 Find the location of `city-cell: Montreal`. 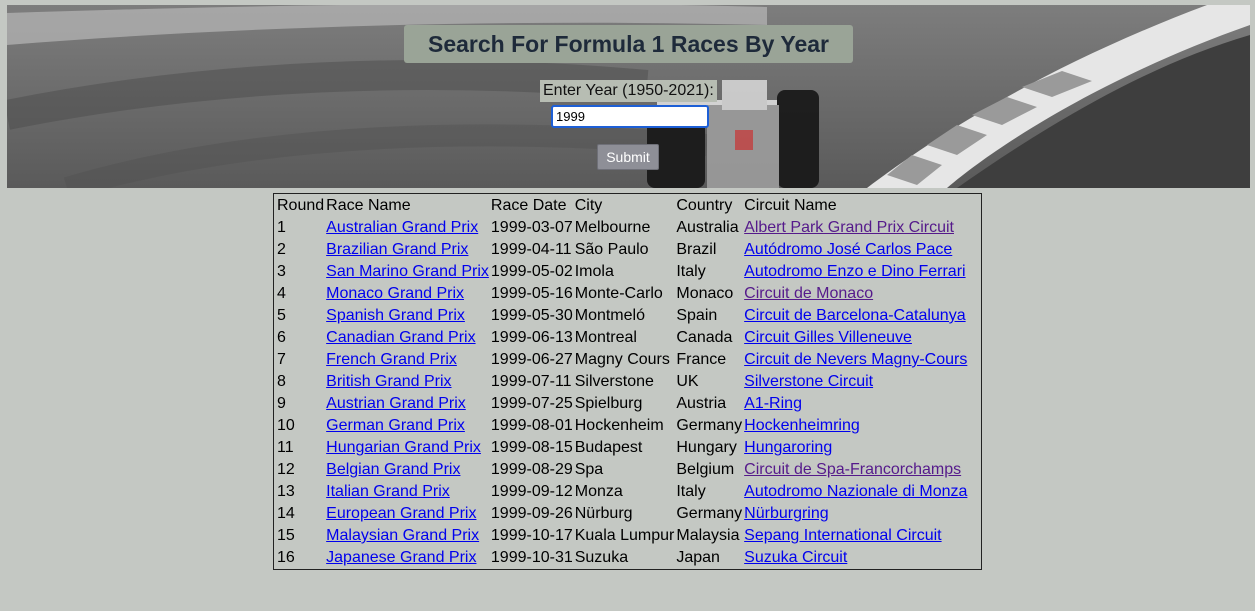

city-cell: Montreal is located at coordinates (605, 337).